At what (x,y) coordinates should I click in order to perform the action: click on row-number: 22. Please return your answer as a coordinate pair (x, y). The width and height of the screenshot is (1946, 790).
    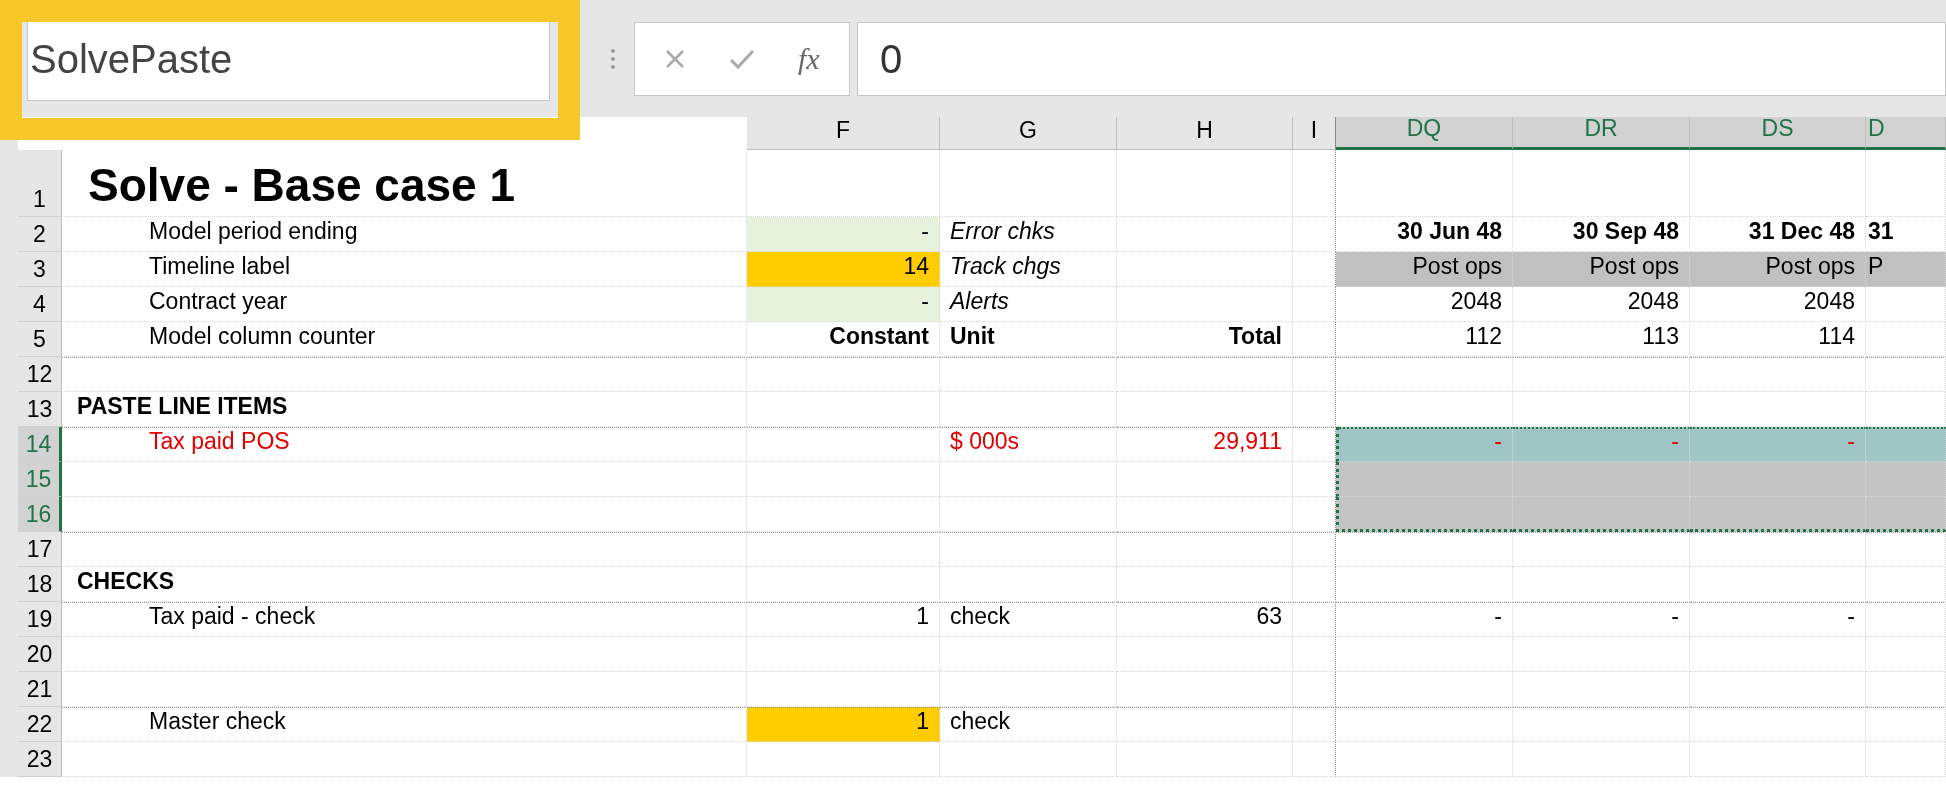
    Looking at the image, I should click on (40, 724).